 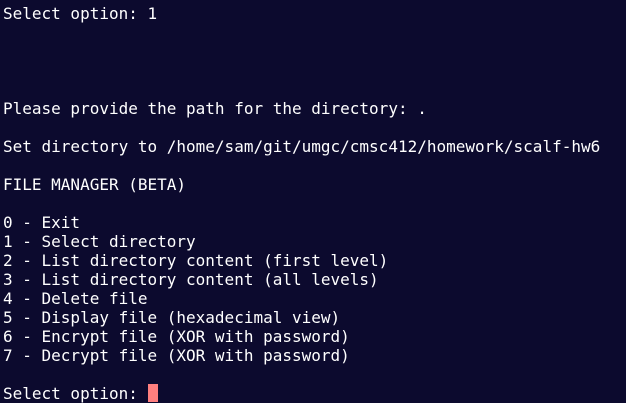 I want to click on menu-item-display-hex: 5 - Display file (hexadecimal view), so click(x=172, y=317).